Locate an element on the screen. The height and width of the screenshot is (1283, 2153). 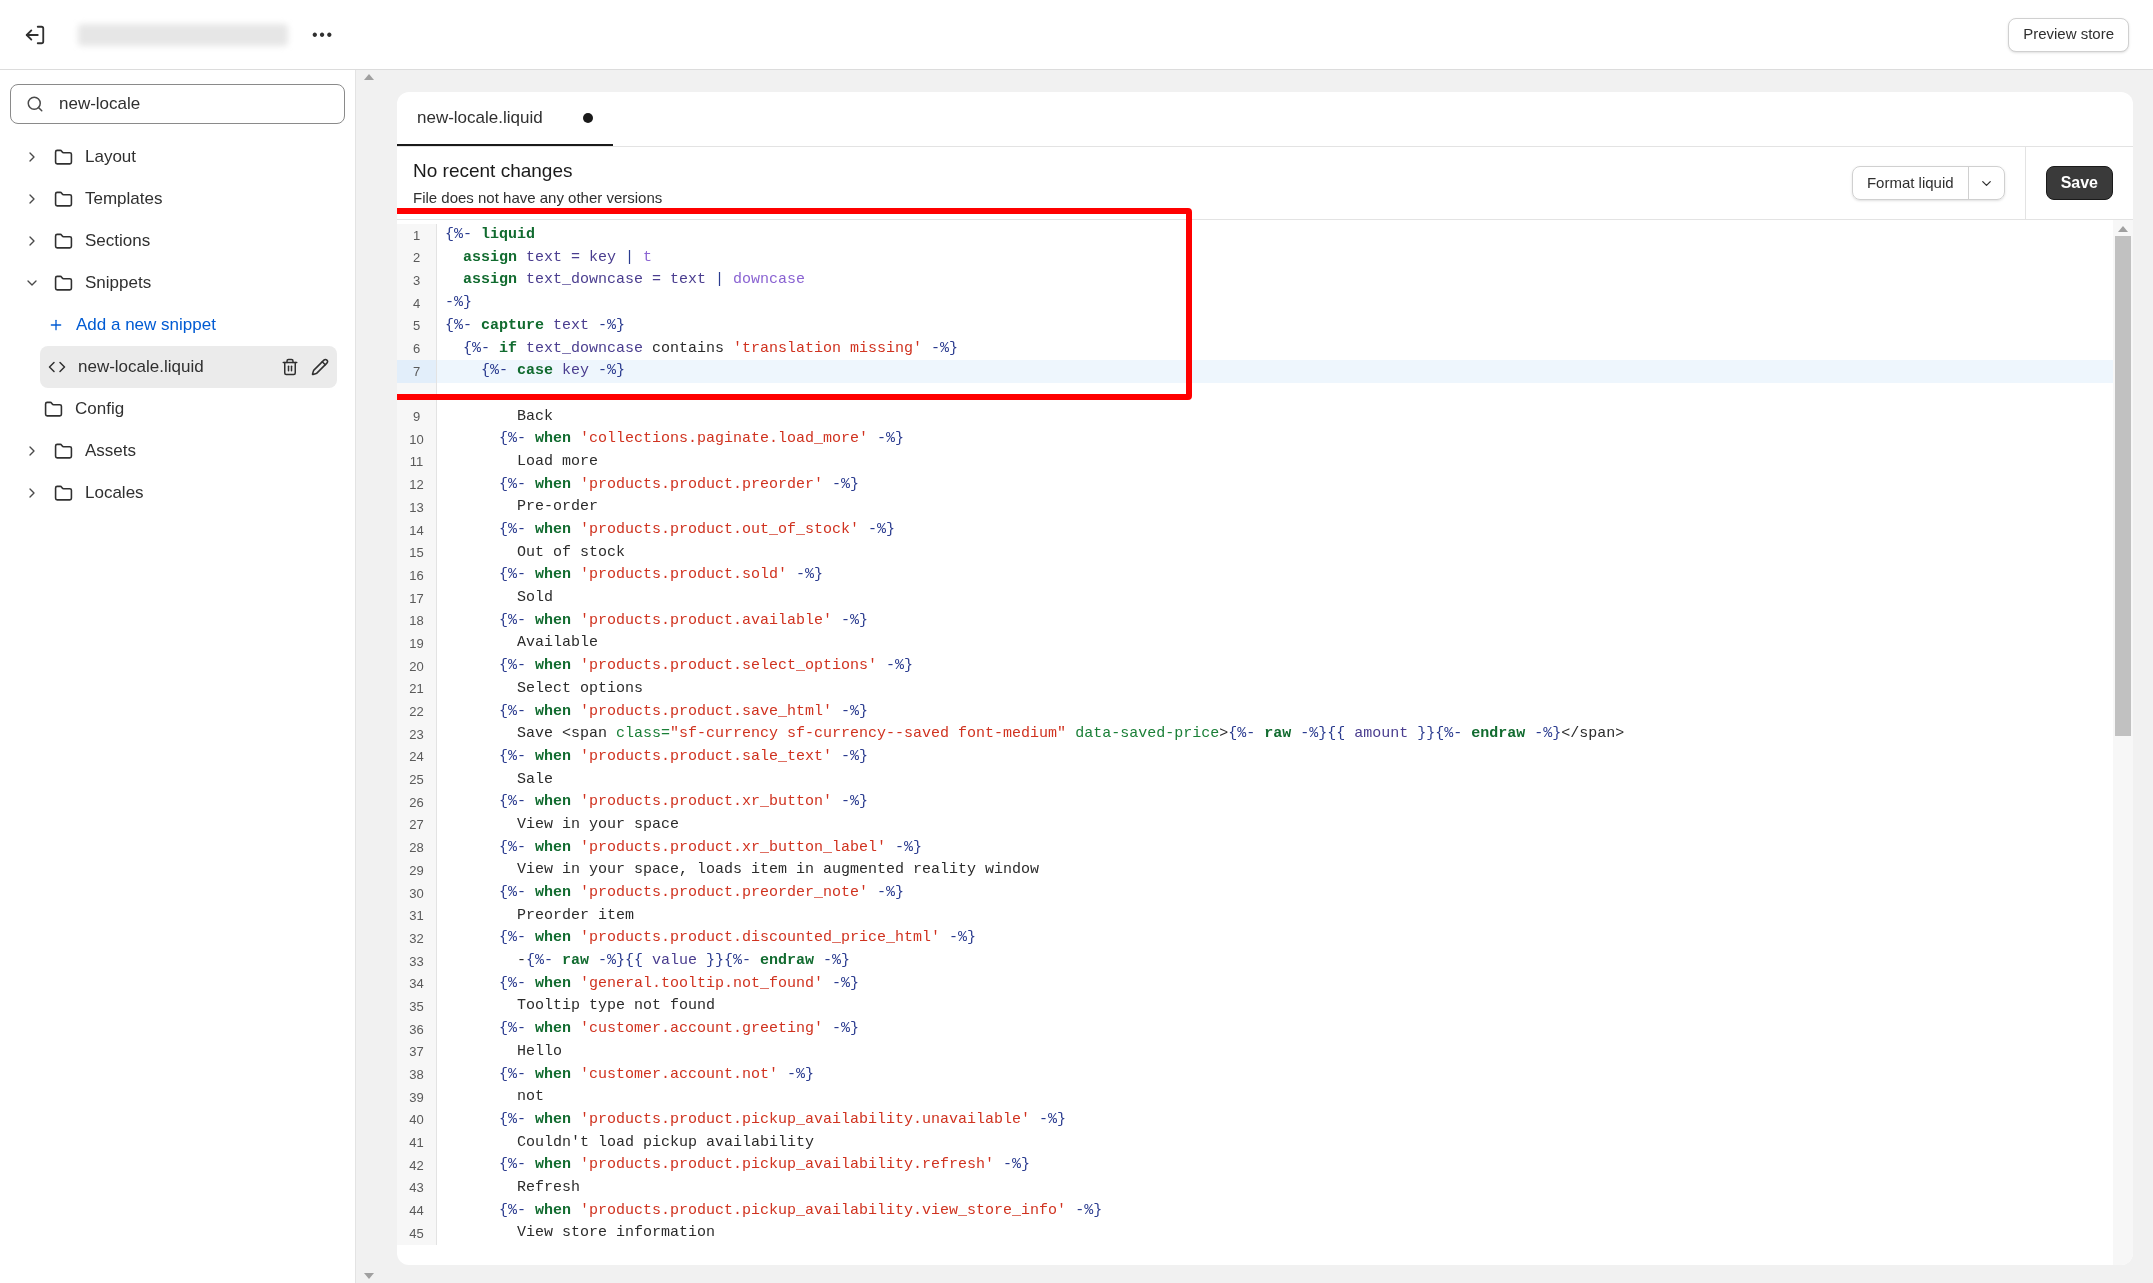
add-snippet-link: Add a new snippet is located at coordinates (132, 325).